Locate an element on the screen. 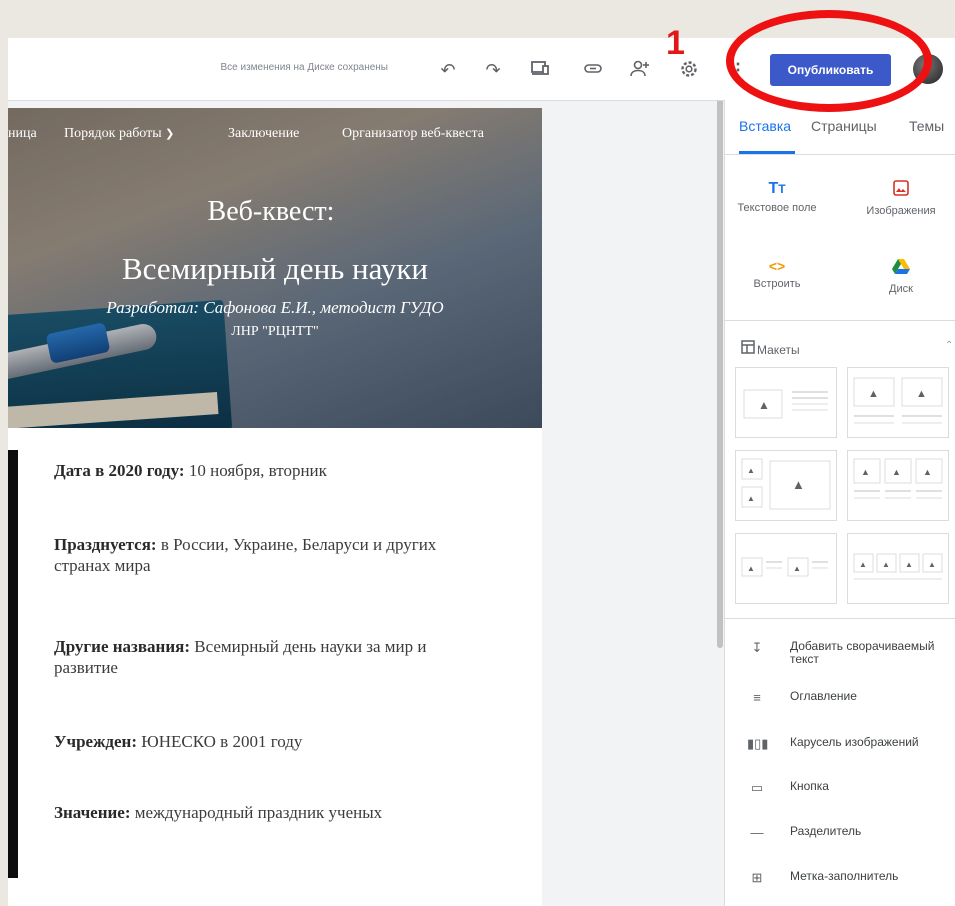 The width and height of the screenshot is (955, 906). collapsible-text-icon: ↧ is located at coordinates (757, 647).